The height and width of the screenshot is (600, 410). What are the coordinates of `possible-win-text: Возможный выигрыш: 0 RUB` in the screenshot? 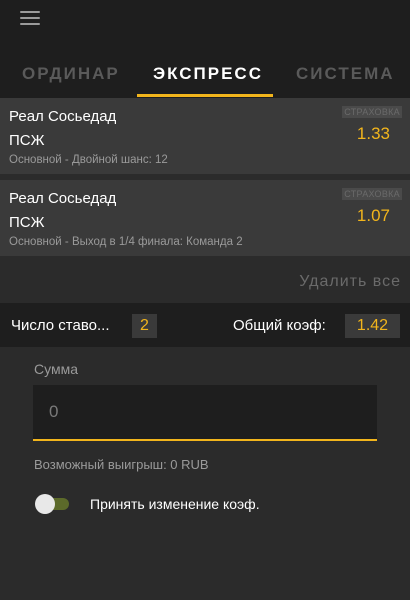 It's located at (121, 464).